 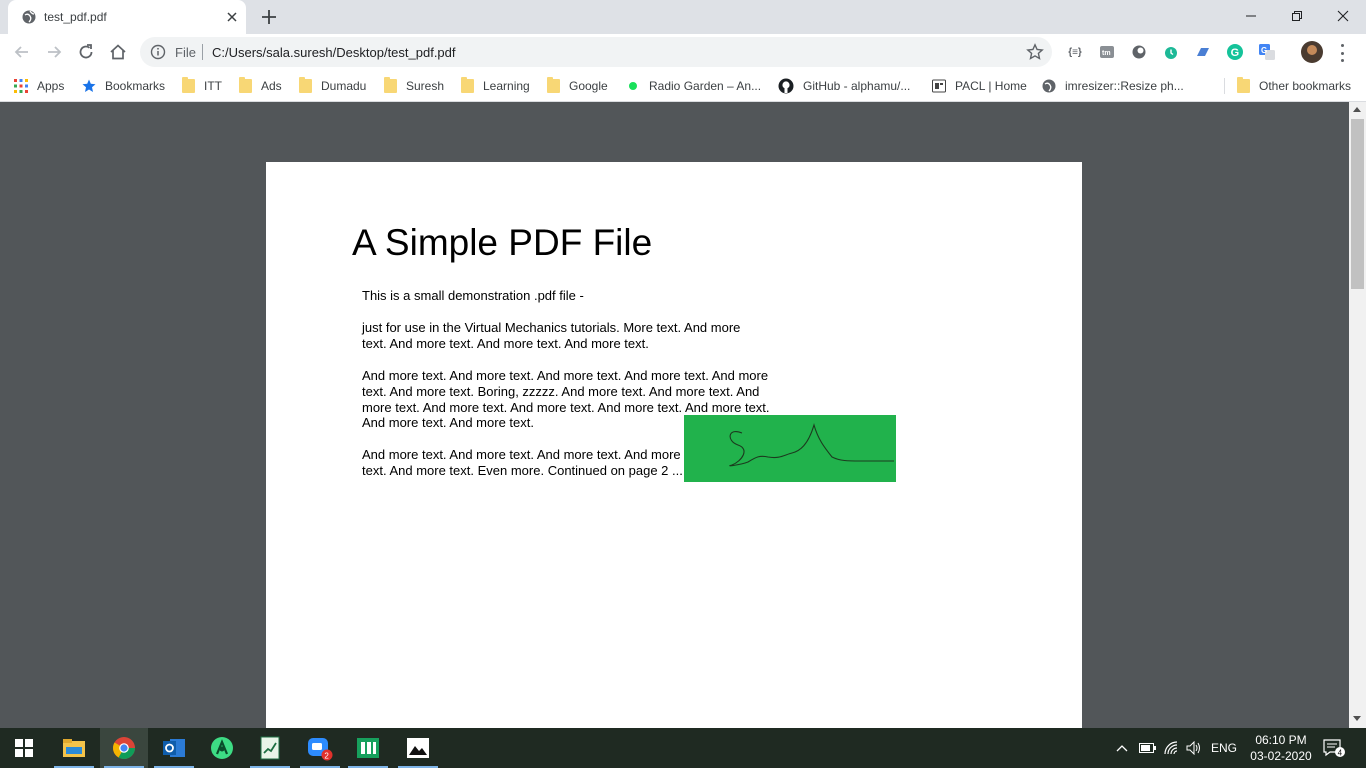 What do you see at coordinates (21, 86) in the screenshot?
I see `apps-grid-icon` at bounding box center [21, 86].